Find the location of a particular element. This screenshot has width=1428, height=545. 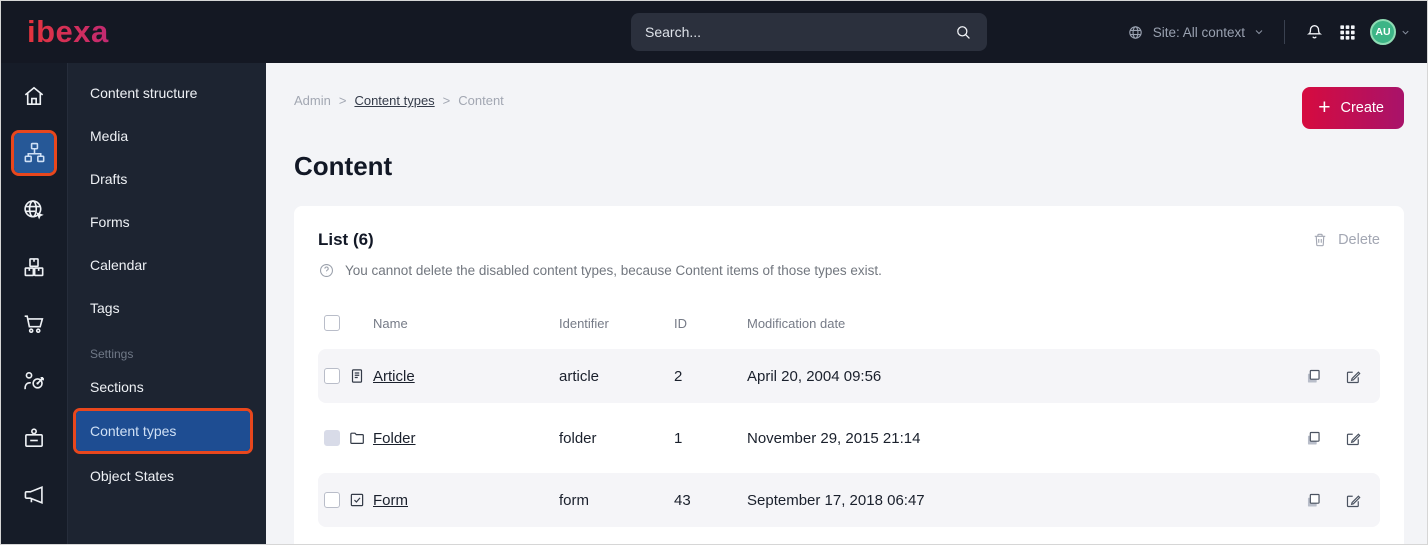

settings-section-label: Settings is located at coordinates (112, 354).